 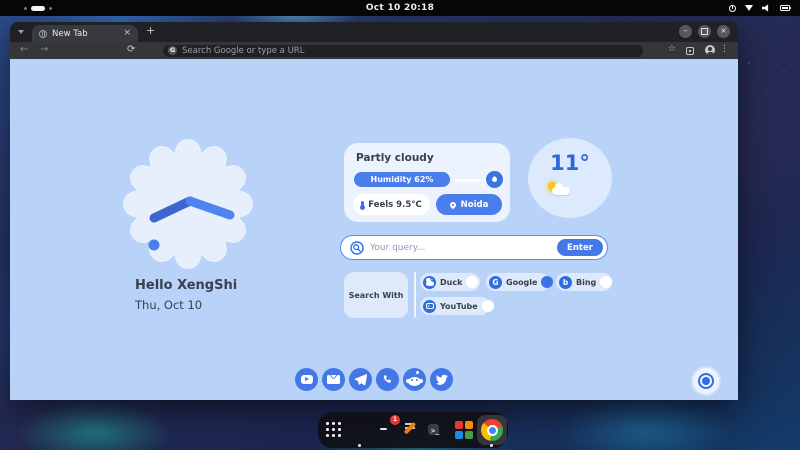 I want to click on temperature-widget: 11°, so click(x=570, y=178).